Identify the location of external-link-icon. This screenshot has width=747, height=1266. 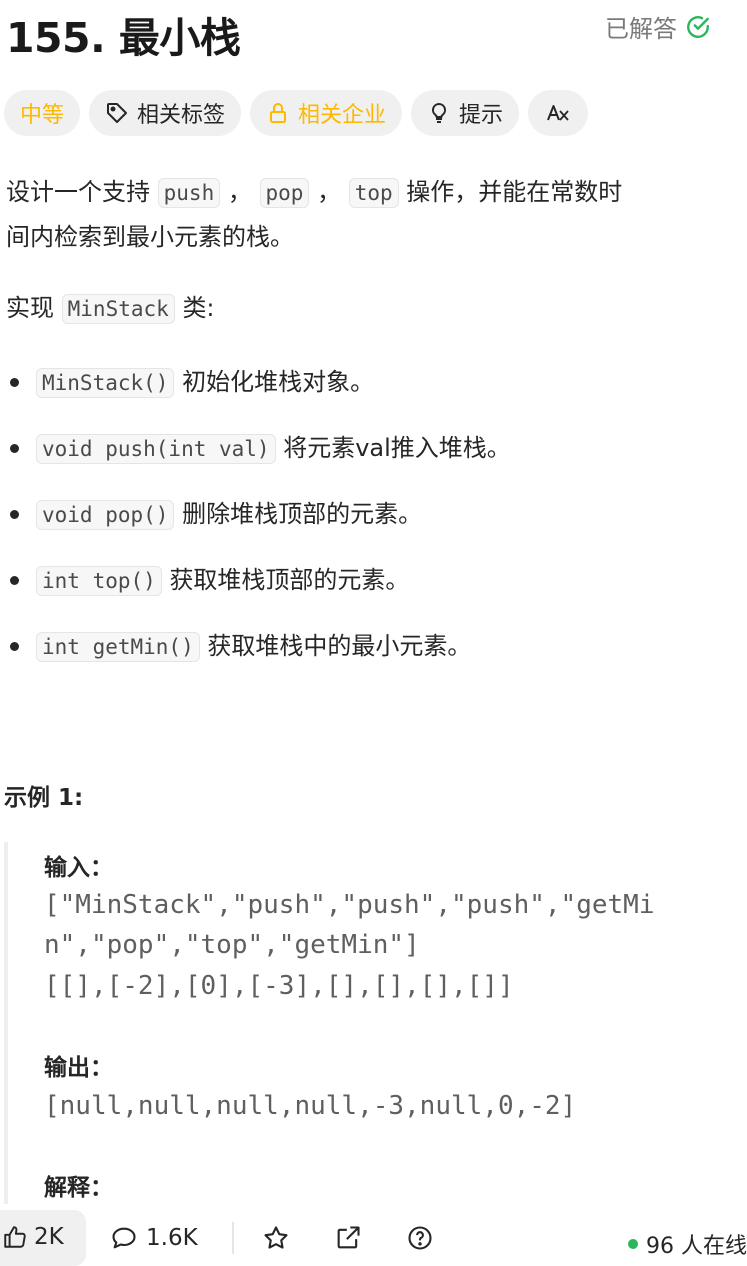
(348, 1237).